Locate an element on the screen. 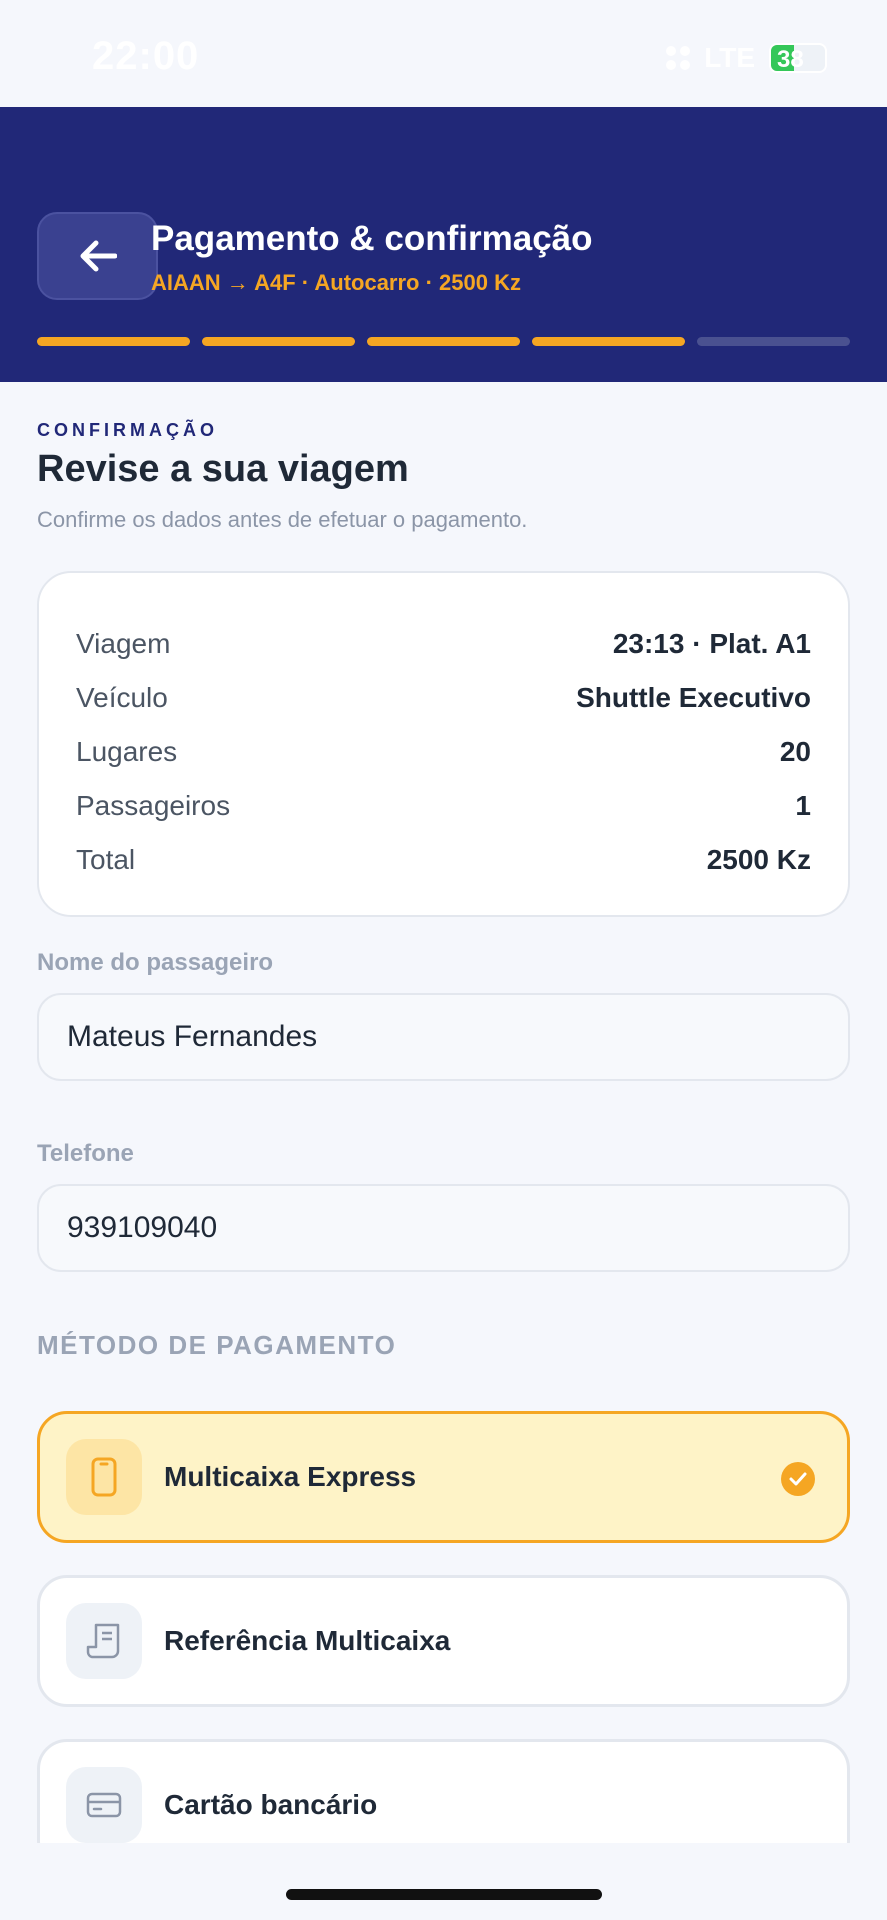 This screenshot has height=1920, width=887. home-indicator is located at coordinates (444, 1894).